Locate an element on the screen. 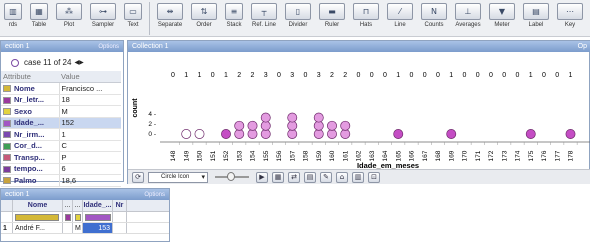 The width and height of the screenshot is (590, 242). tool-key-button: ⋯ Key is located at coordinates (570, 15).